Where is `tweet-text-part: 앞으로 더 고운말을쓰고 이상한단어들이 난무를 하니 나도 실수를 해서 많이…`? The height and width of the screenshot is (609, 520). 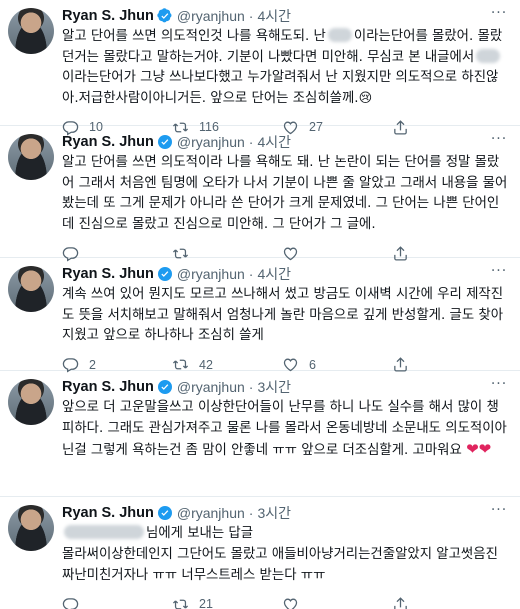
tweet-text-part: 앞으로 더 고운말을쓰고 이상한단어들이 난무를 하니 나도 실수를 해서 많이… is located at coordinates (284, 429).